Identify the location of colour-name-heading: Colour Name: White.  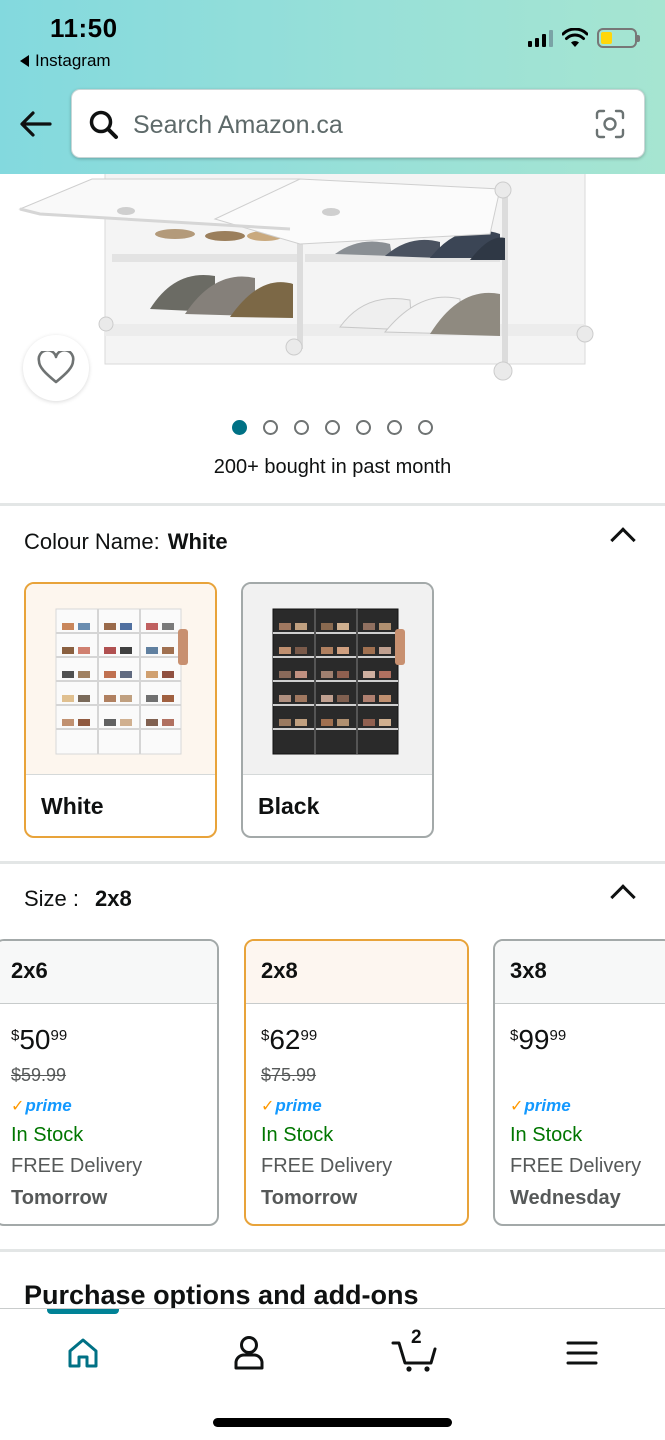
(126, 542).